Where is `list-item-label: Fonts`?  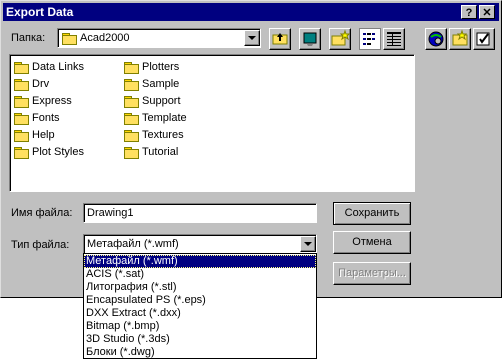 list-item-label: Fonts is located at coordinates (46, 118).